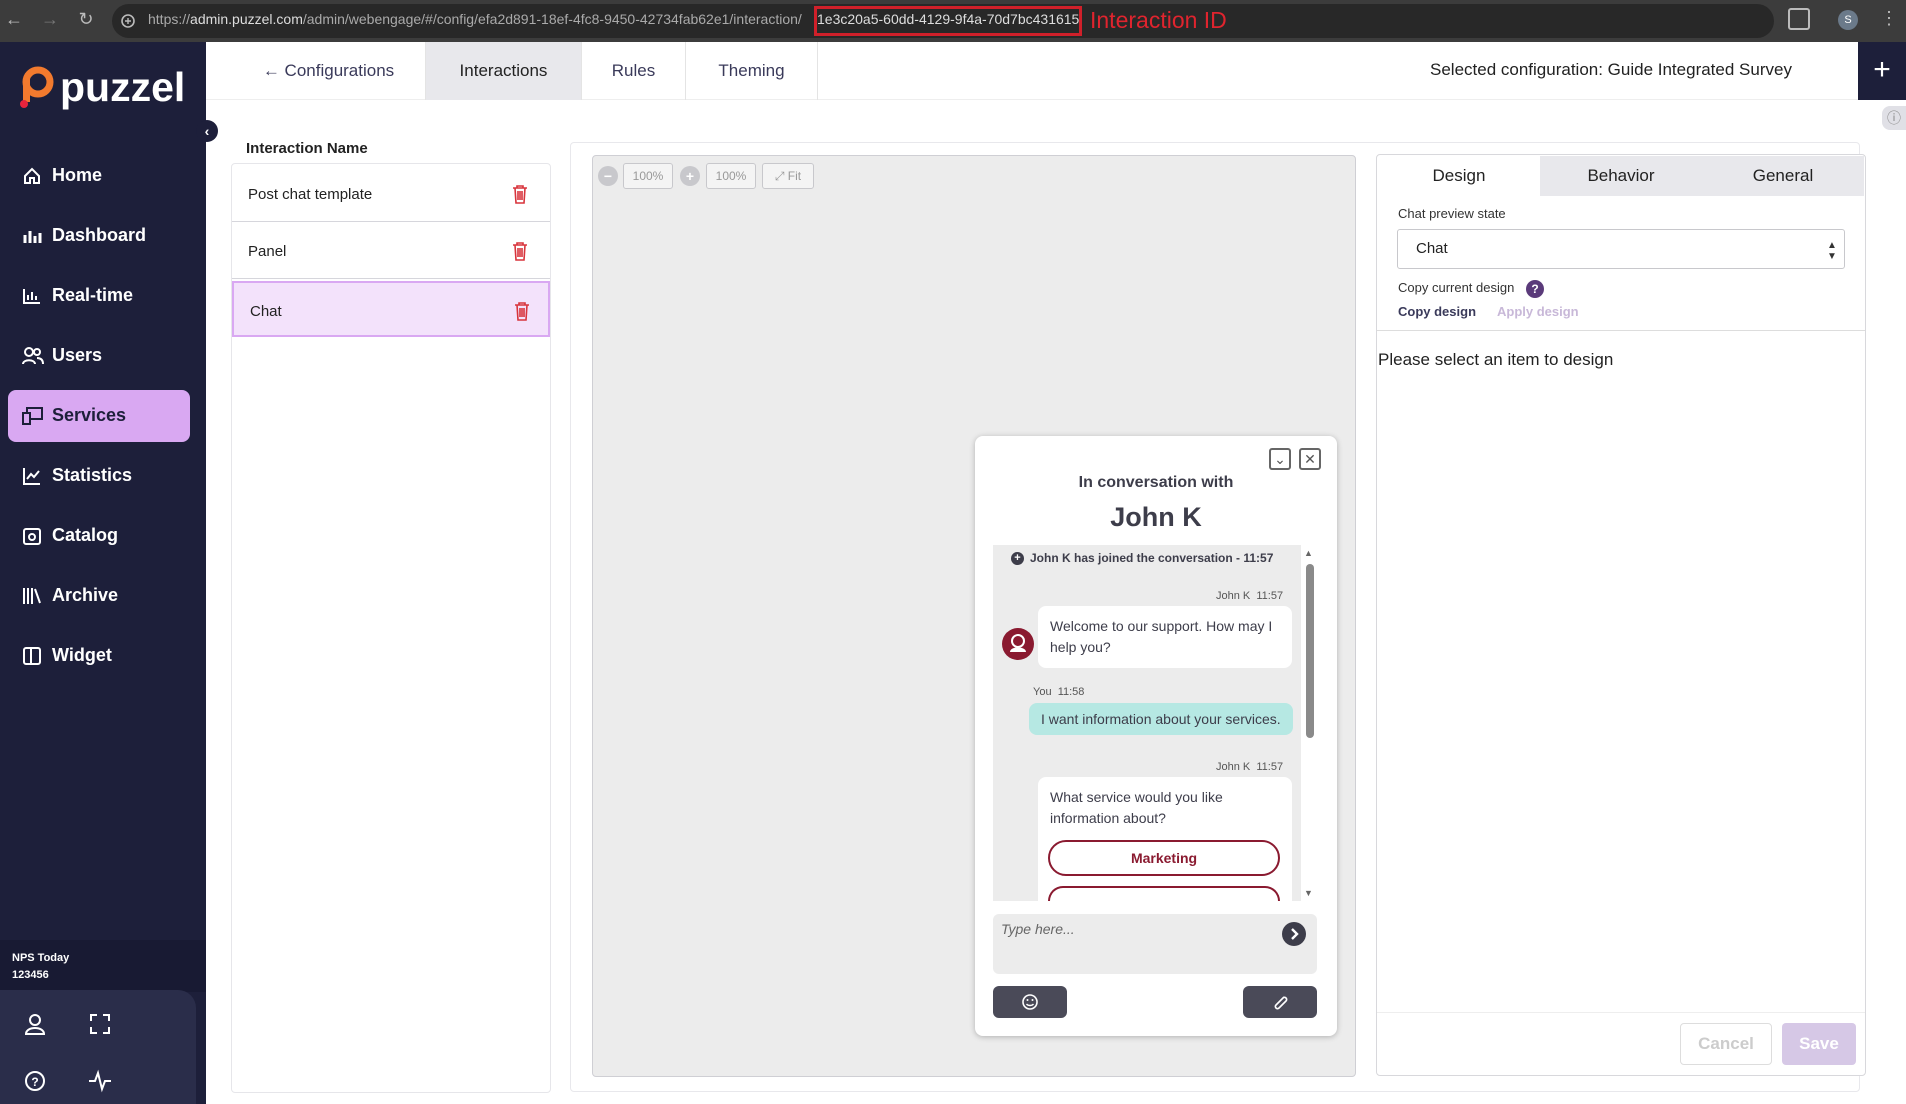 The height and width of the screenshot is (1104, 1906). Describe the element at coordinates (1059, 692) in the screenshot. I see `message-meta: You 11:58` at that location.